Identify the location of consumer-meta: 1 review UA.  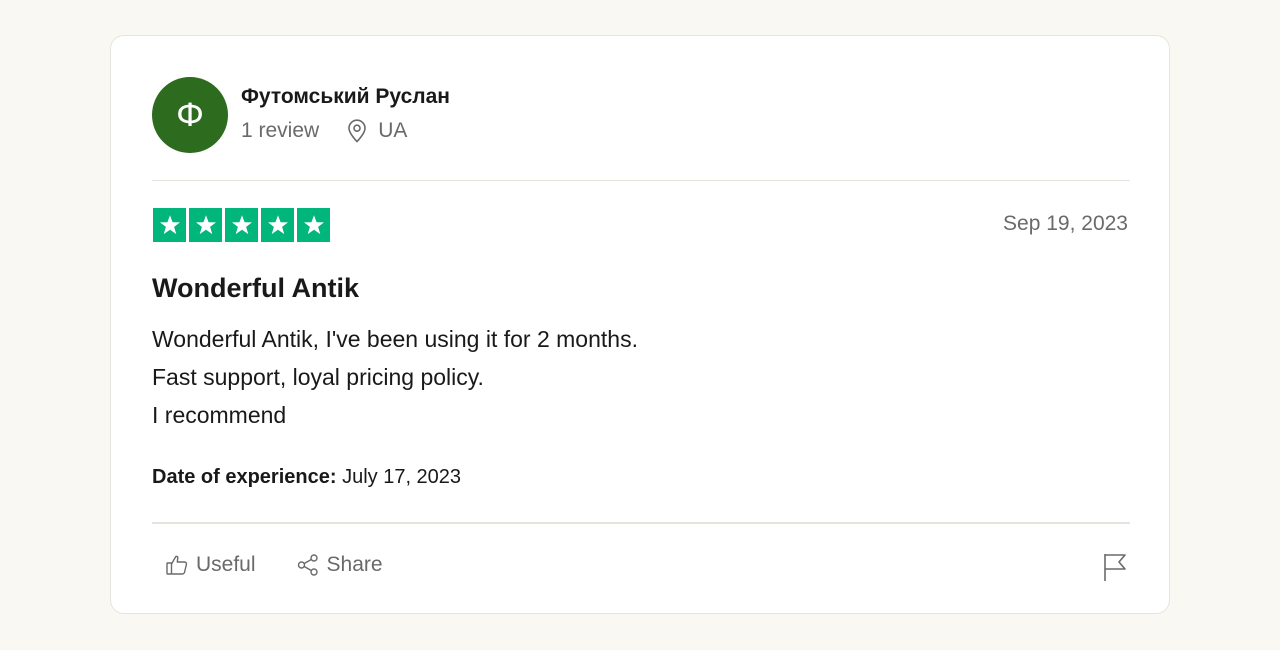
(345, 131).